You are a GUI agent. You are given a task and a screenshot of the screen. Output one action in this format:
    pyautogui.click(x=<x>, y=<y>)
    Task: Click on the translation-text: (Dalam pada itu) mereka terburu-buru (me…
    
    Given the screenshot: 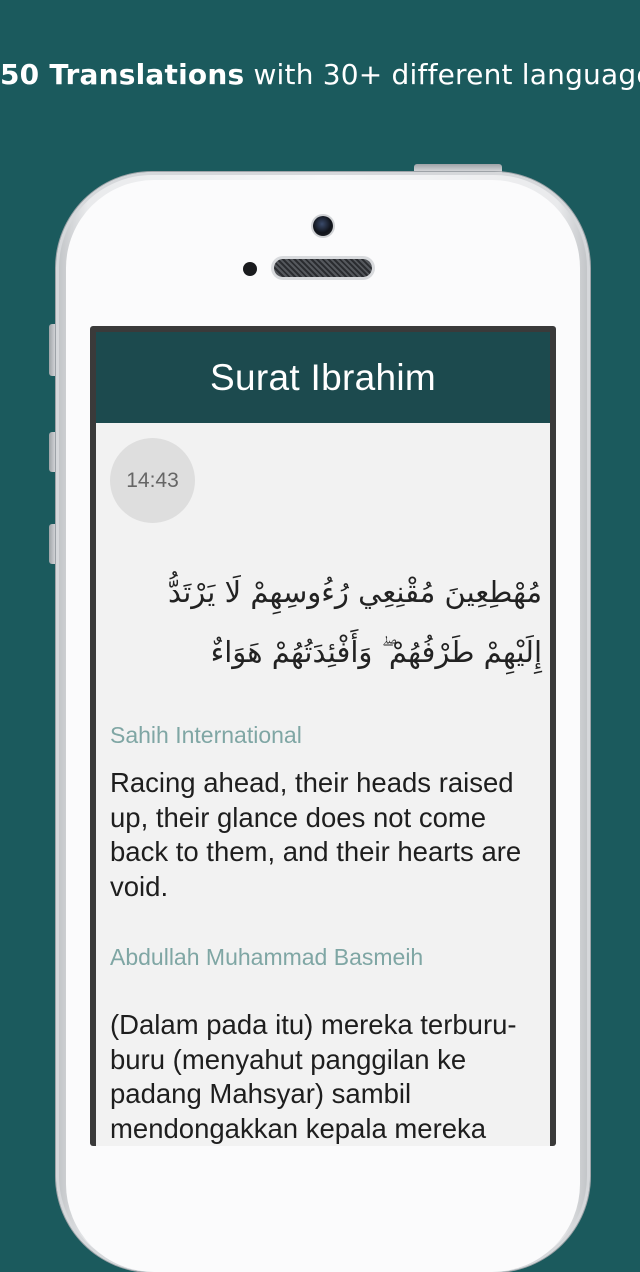 What is the action you would take?
    pyautogui.click(x=313, y=1076)
    